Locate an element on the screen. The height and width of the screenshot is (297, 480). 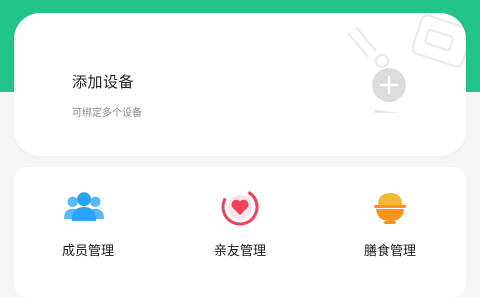
members-icon is located at coordinates (84, 206).